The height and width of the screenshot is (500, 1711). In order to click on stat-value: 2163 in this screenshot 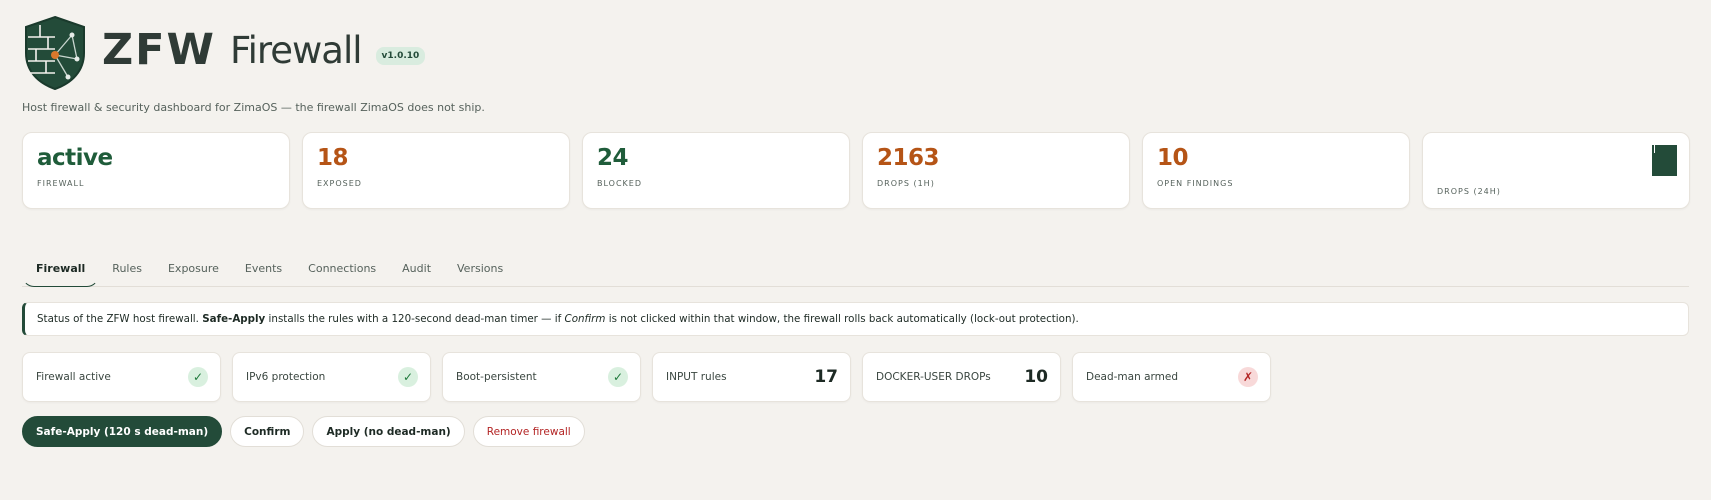, I will do `click(908, 158)`.